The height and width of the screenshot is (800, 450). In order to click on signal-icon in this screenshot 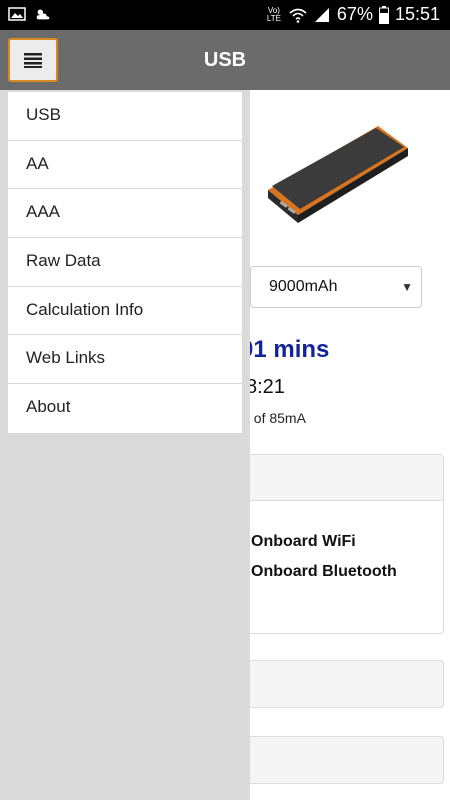, I will do `click(321, 14)`.